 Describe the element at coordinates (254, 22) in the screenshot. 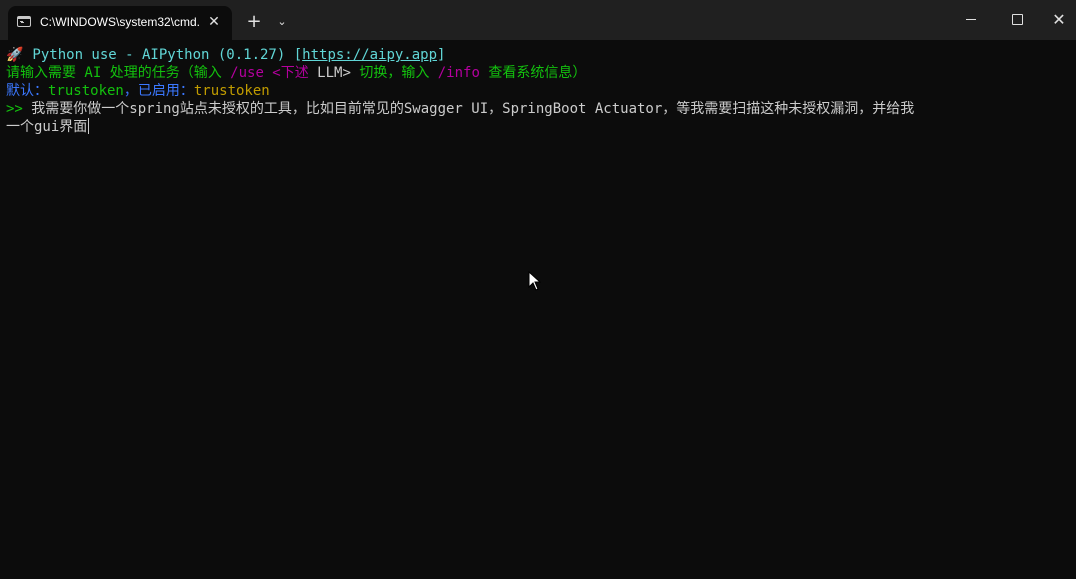

I see `new-tab-button: +` at that location.